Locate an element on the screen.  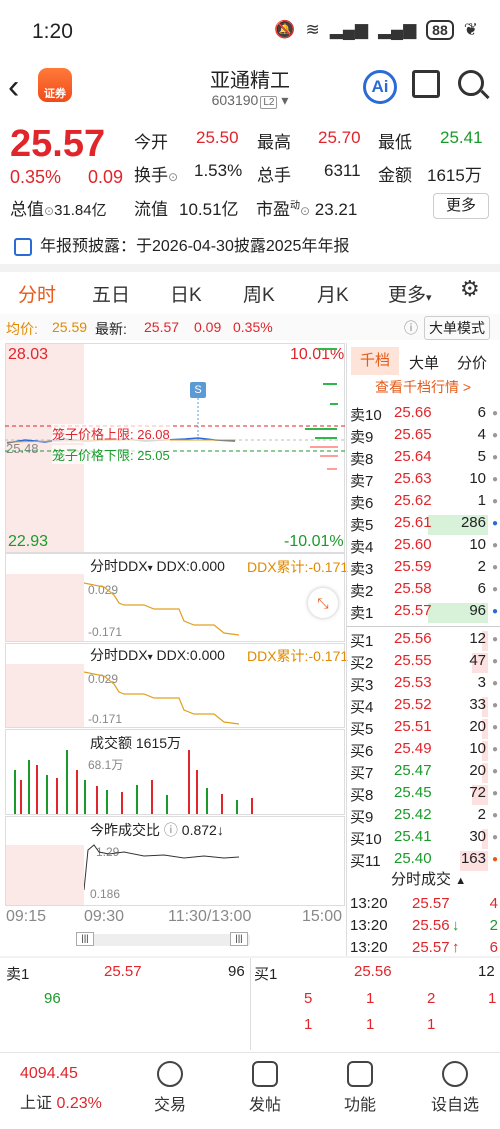
ask-row: 卖3 25.59 2 ● is located at coordinates (424, 569).